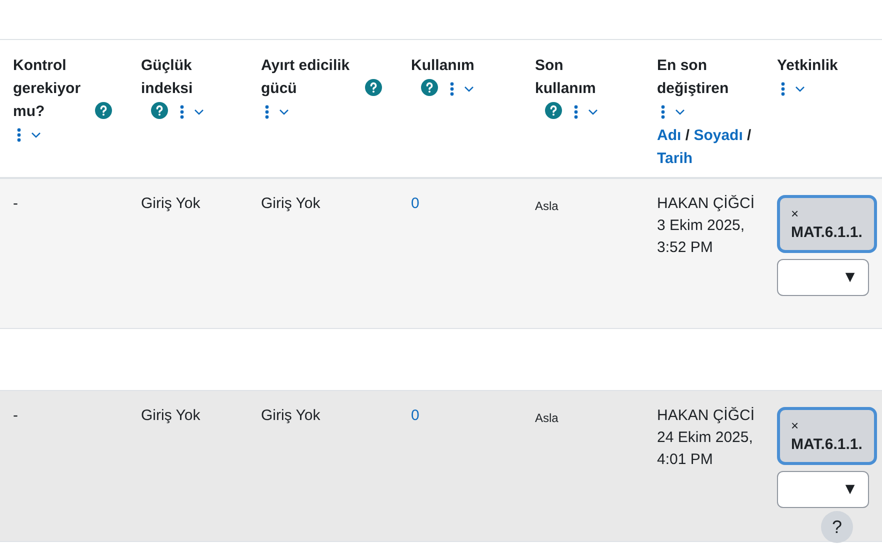 The width and height of the screenshot is (882, 546). Describe the element at coordinates (443, 66) in the screenshot. I see `column-header: Kullanım` at that location.